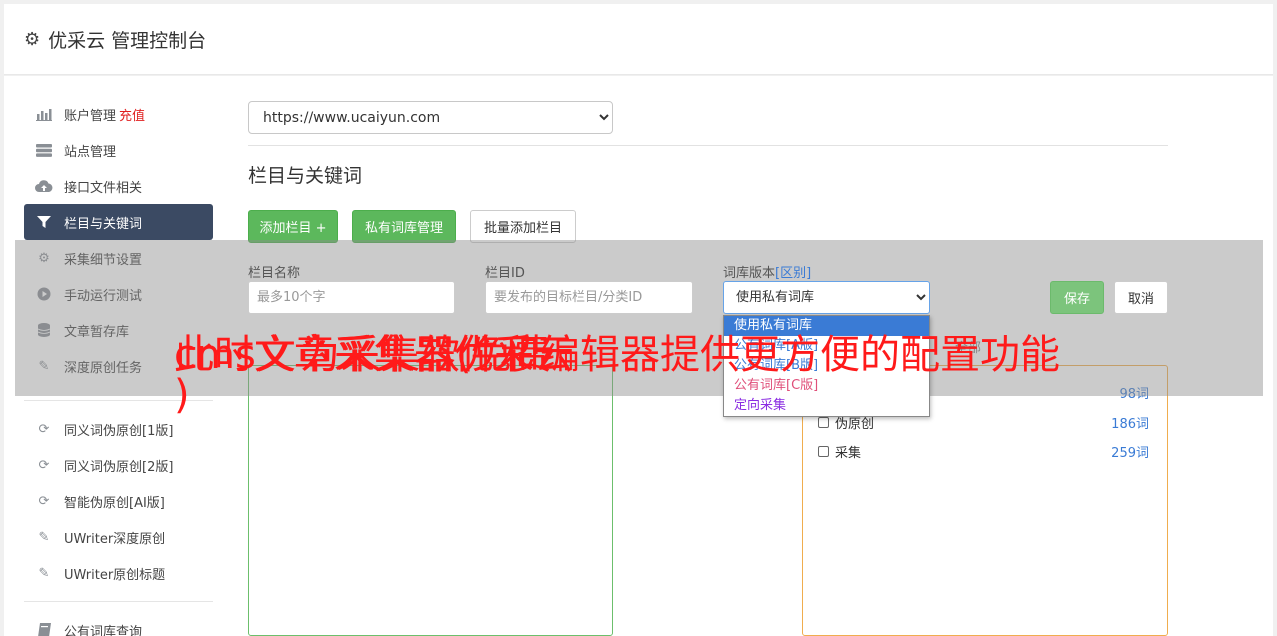 This screenshot has width=1277, height=636. I want to click on recharge-link: 充值, so click(132, 114).